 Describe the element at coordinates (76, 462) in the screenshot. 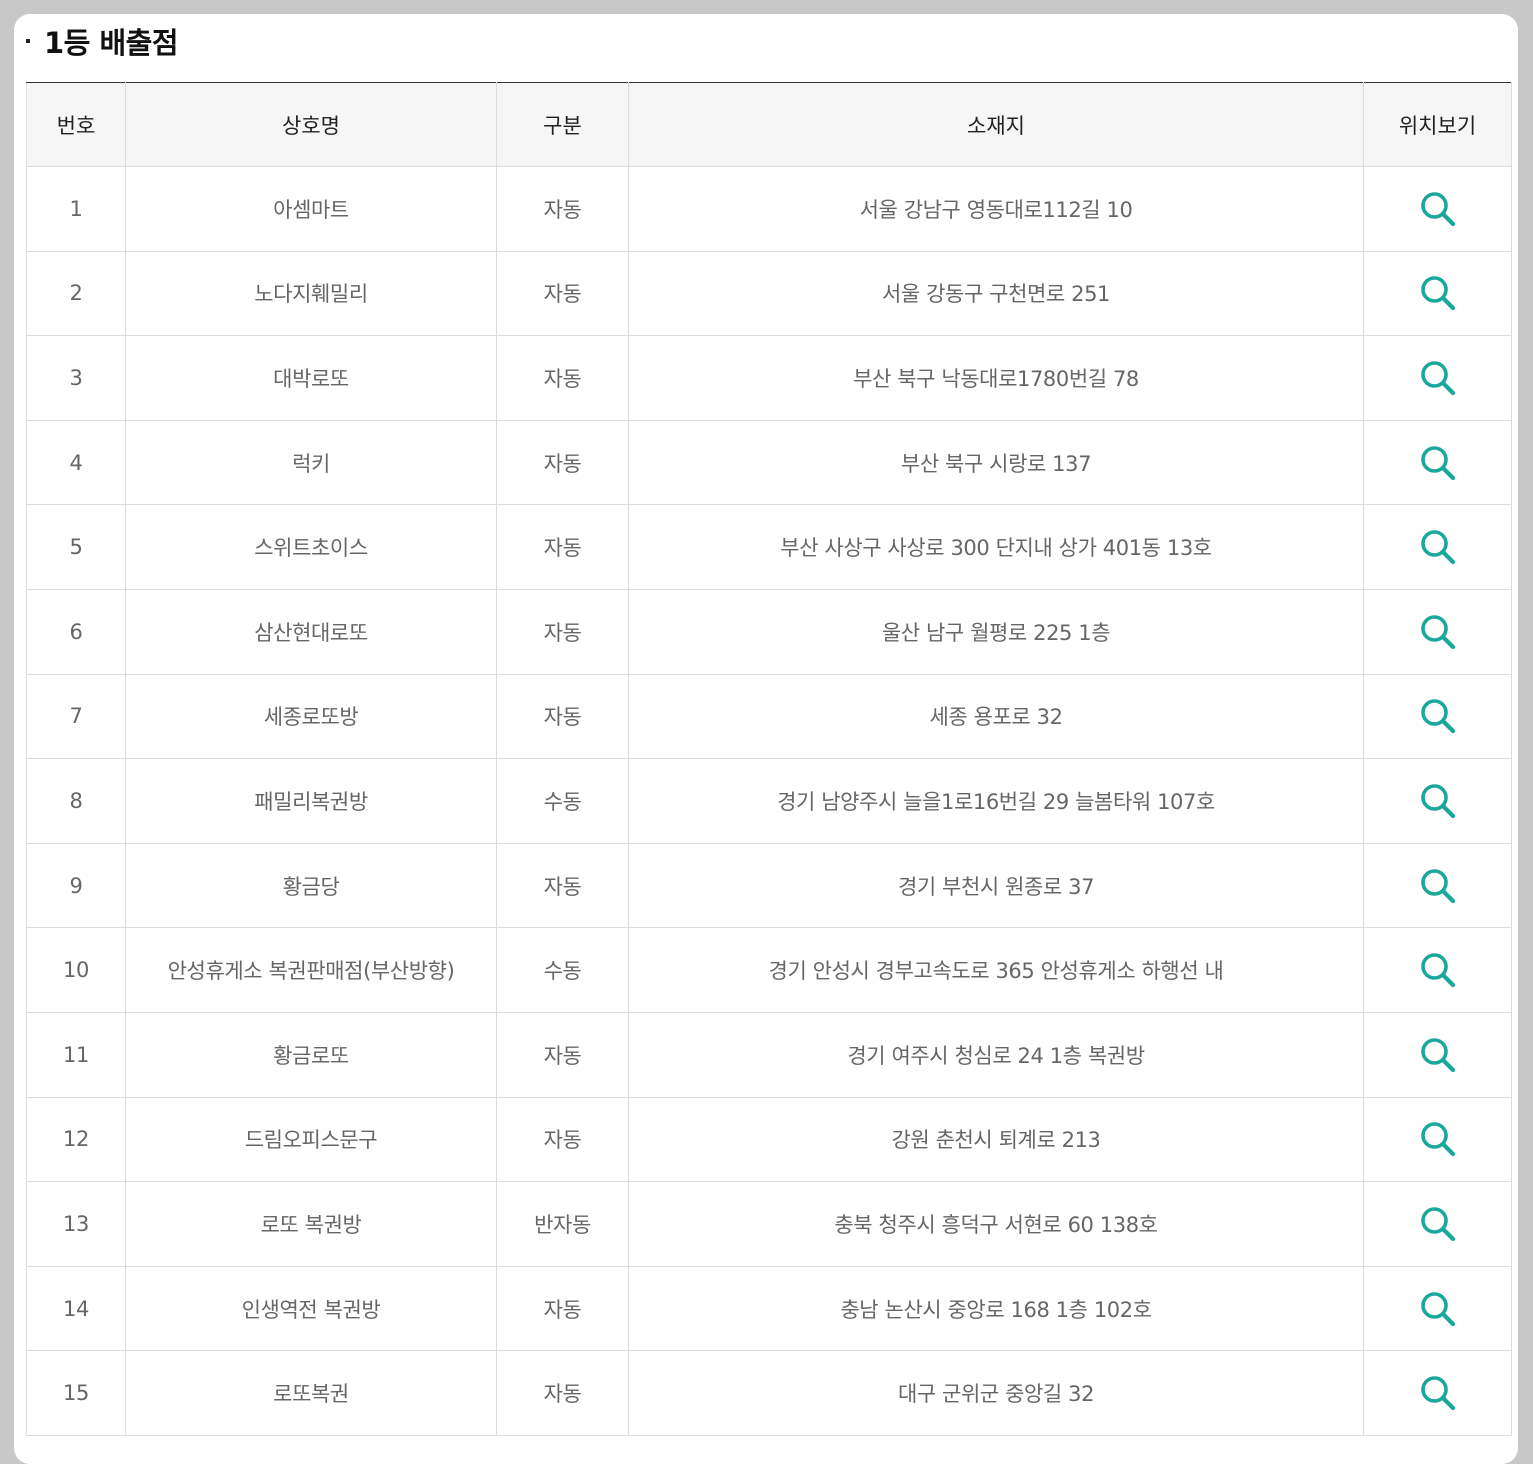

I see `cell-no: 4` at that location.